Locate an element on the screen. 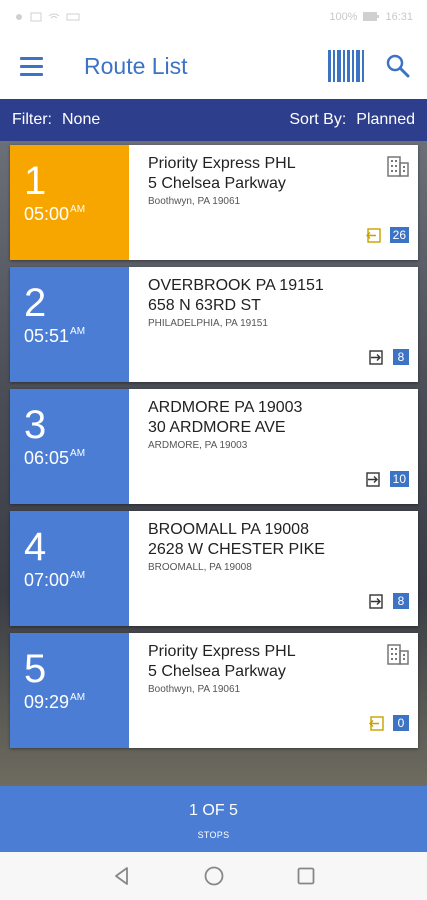  sort-label: Sort By: is located at coordinates (318, 119).